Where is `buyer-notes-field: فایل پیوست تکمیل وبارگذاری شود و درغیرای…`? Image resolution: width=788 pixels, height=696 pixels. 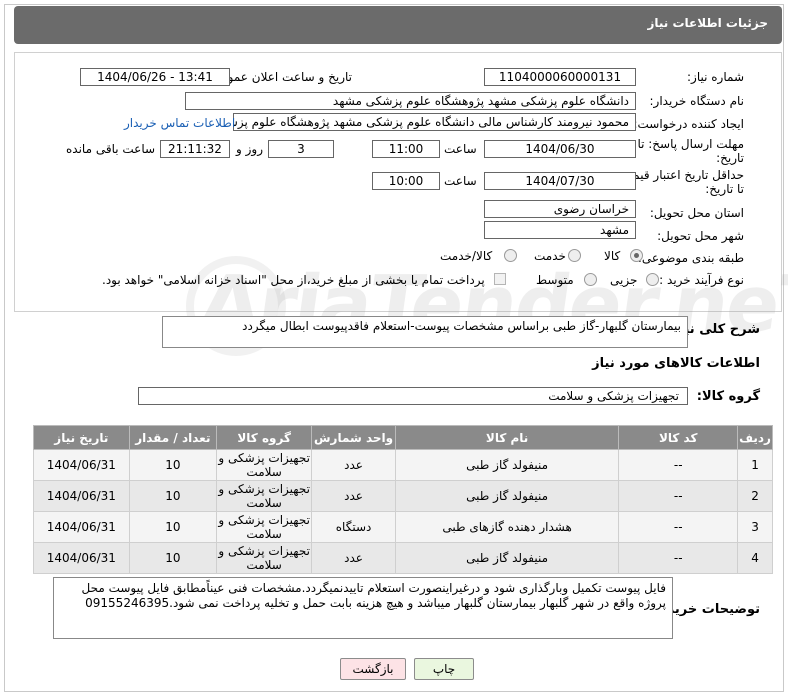
buyer-notes-field: فایل پیوست تکمیل وبارگذاری شود و درغیرای… is located at coordinates (363, 608).